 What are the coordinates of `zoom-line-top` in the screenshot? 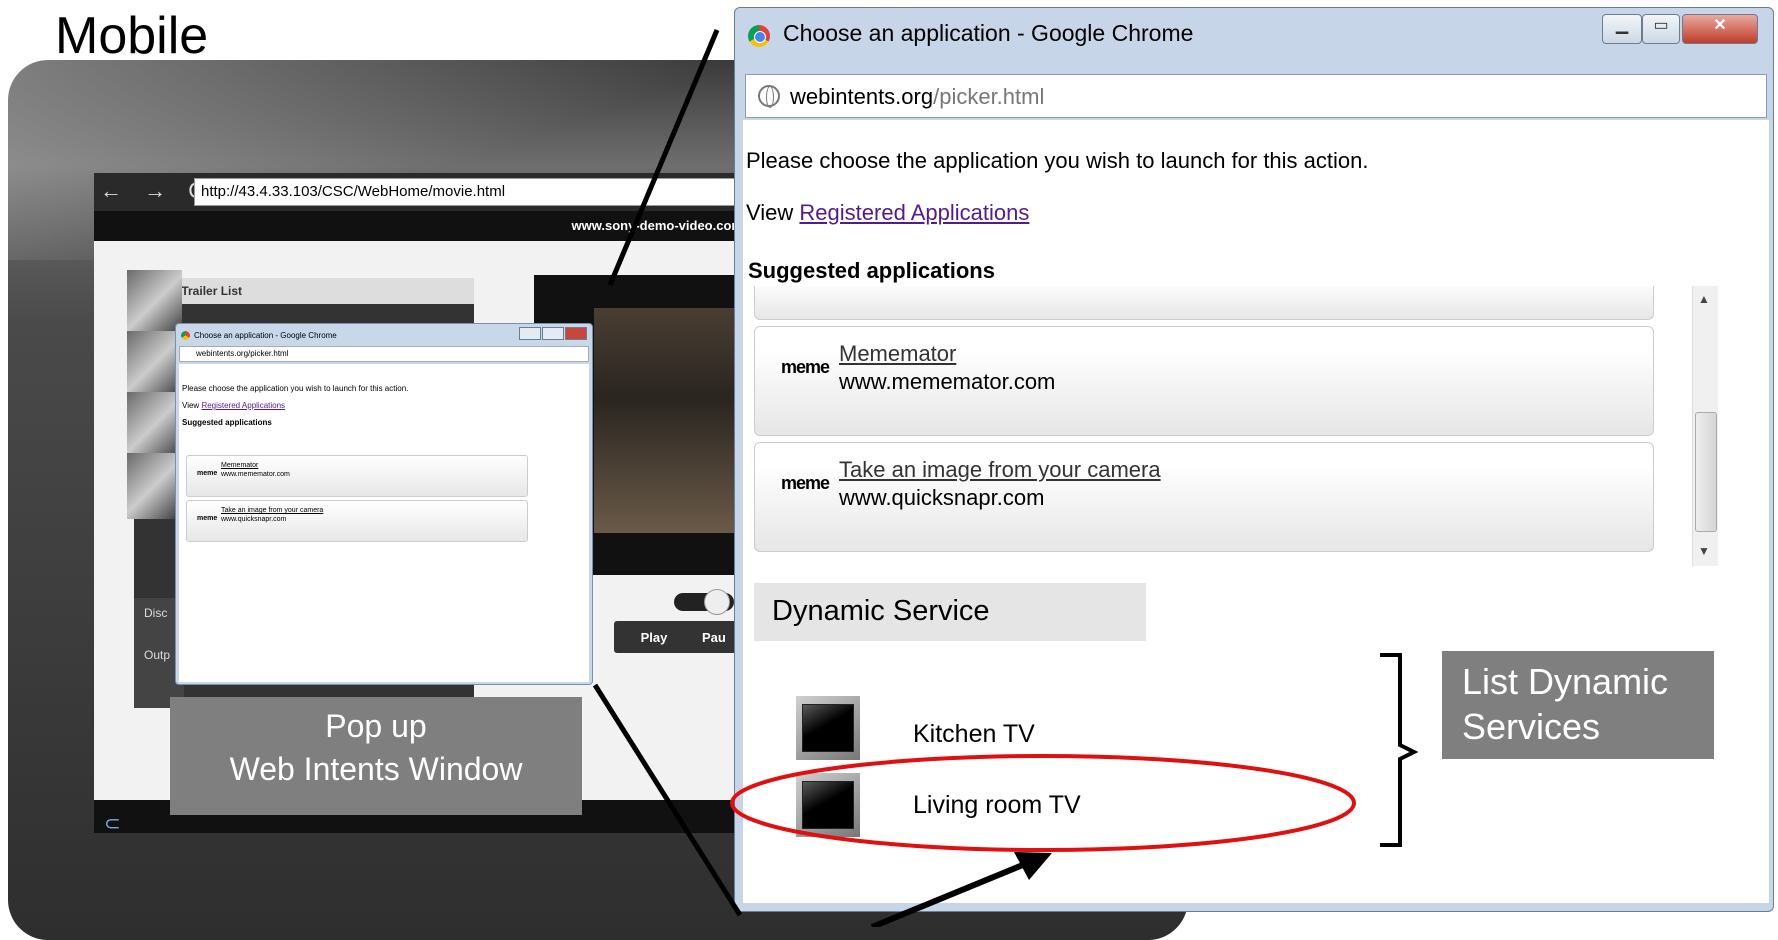 It's located at (663, 157).